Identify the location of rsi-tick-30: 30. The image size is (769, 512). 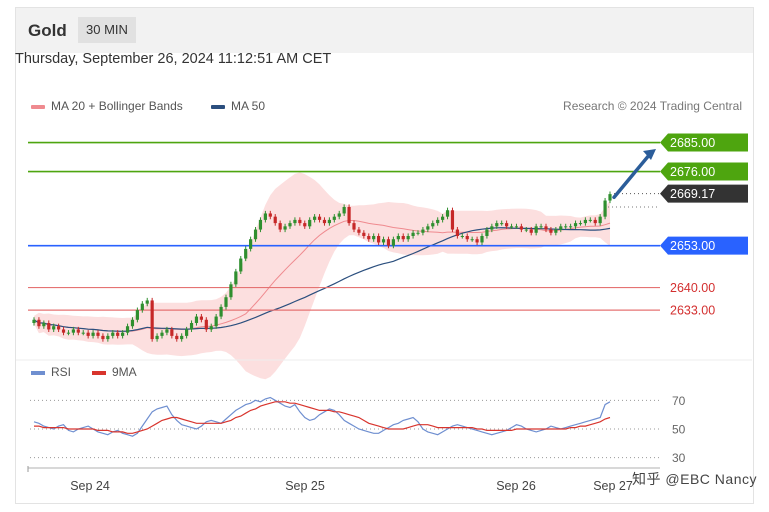
(679, 458).